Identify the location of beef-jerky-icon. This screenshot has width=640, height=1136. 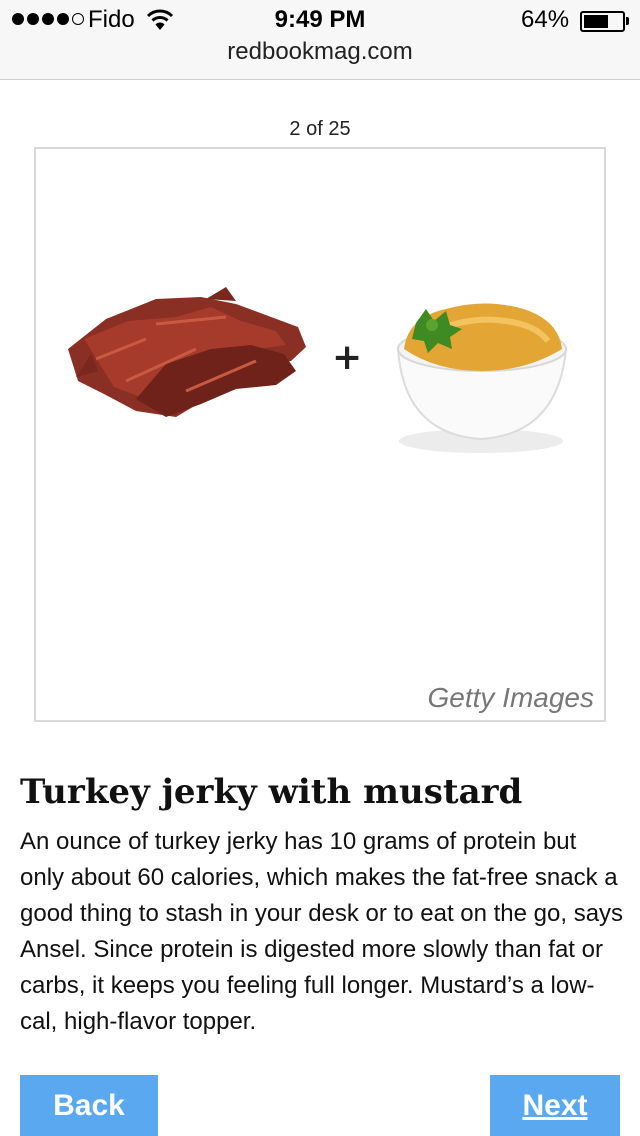
(187, 352).